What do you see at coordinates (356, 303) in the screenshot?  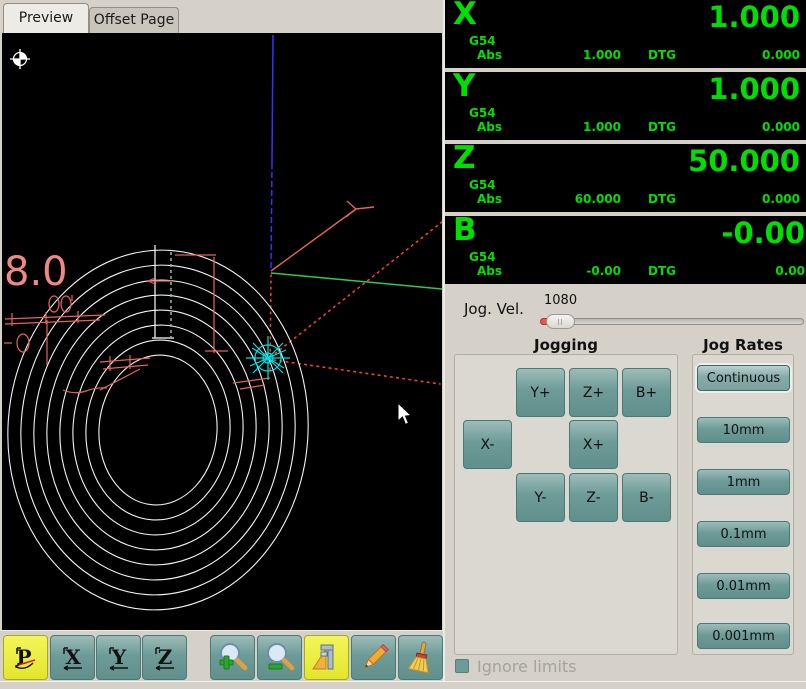 I see `rapid-move-lines` at bounding box center [356, 303].